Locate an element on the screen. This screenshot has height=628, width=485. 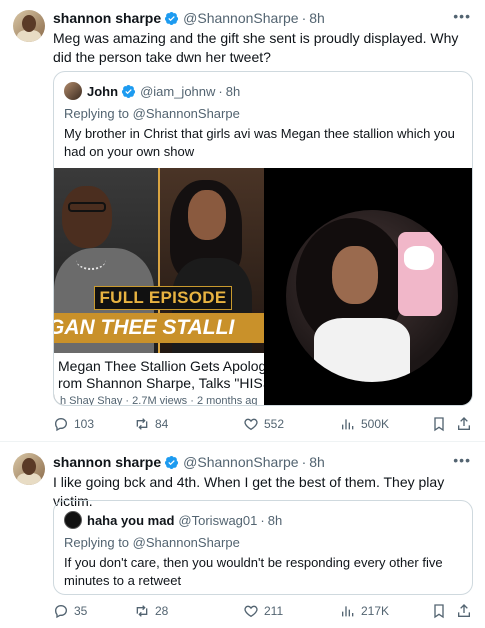
tweet-divider is located at coordinates (242, 441).